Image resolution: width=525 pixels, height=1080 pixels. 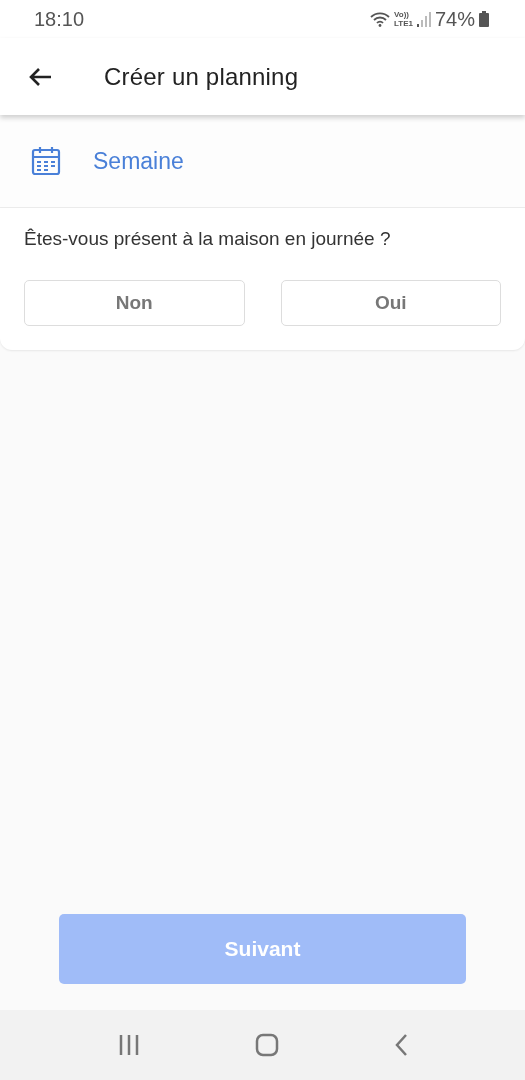 I want to click on status-time: 18:10, so click(x=60, y=19).